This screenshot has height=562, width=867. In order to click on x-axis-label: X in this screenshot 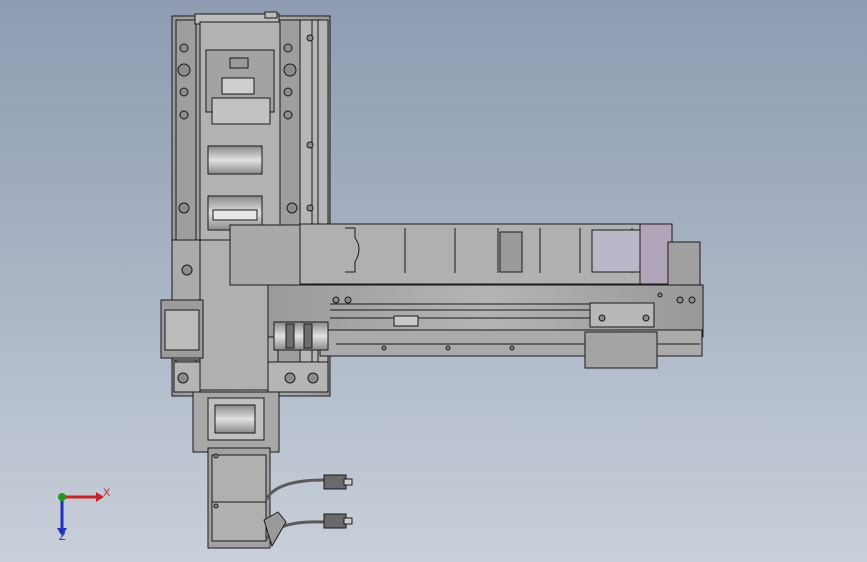, I will do `click(107, 493)`.